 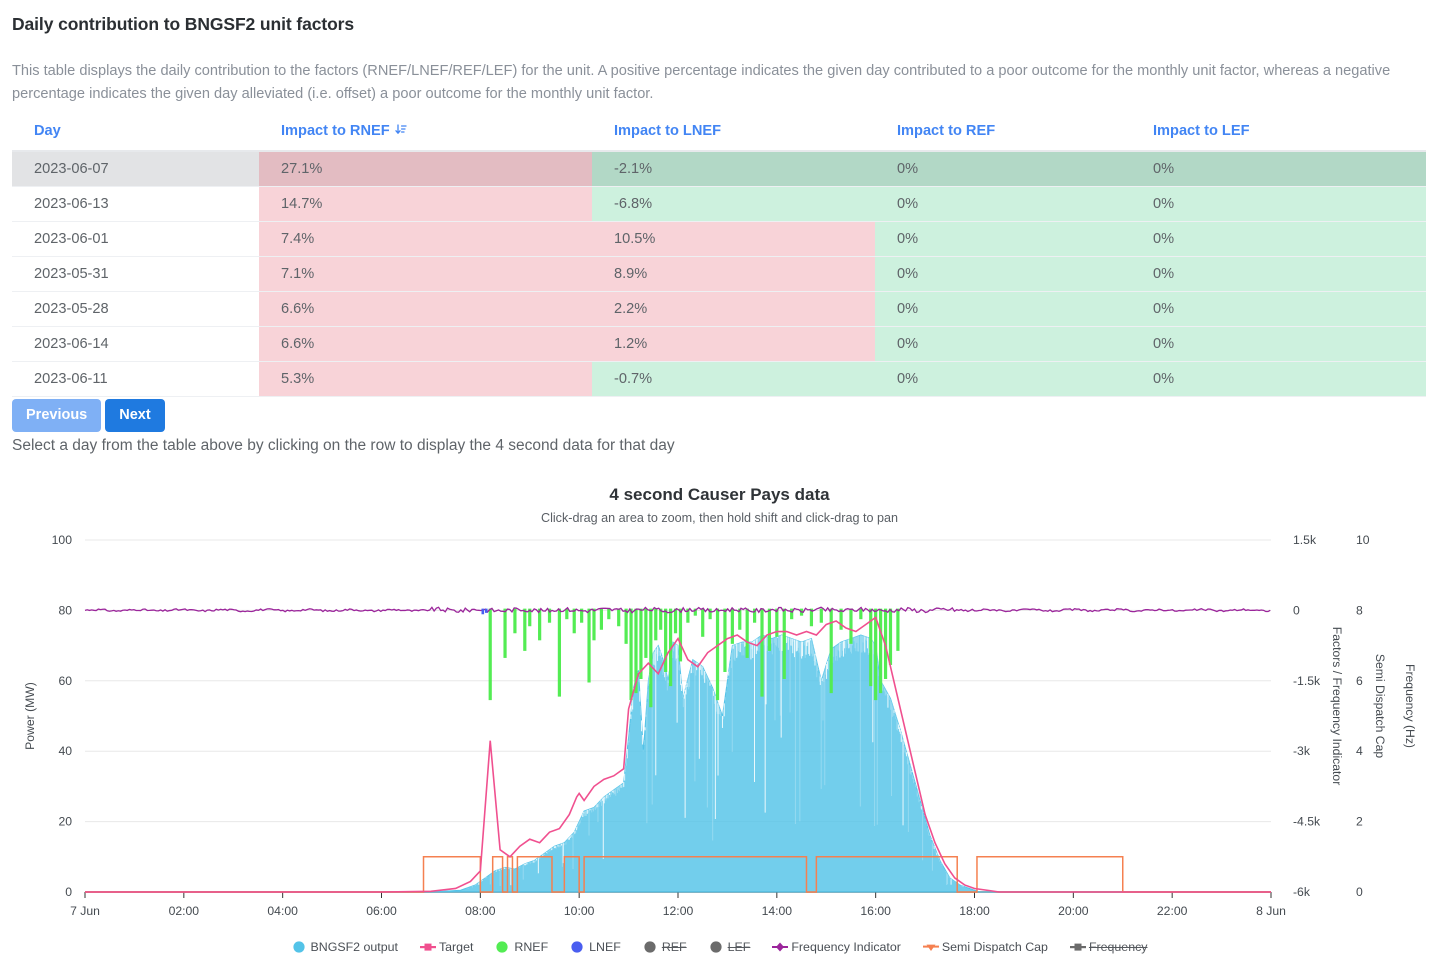 I want to click on legend-label: Frequency Indicator, so click(x=846, y=947).